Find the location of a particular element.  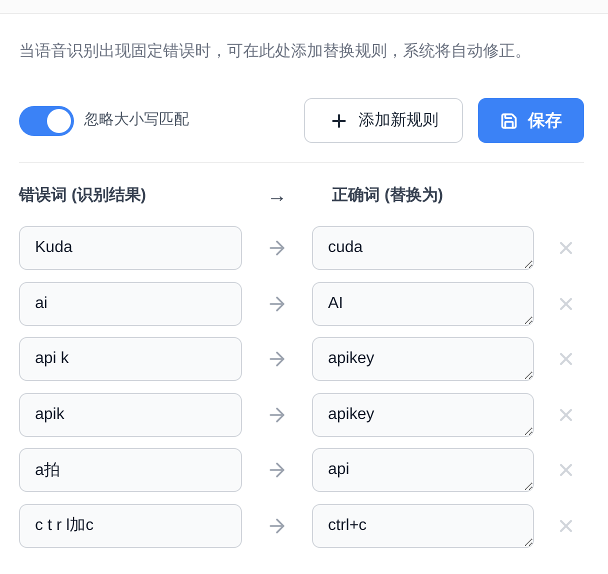

ignore-case-toggle is located at coordinates (46, 121).